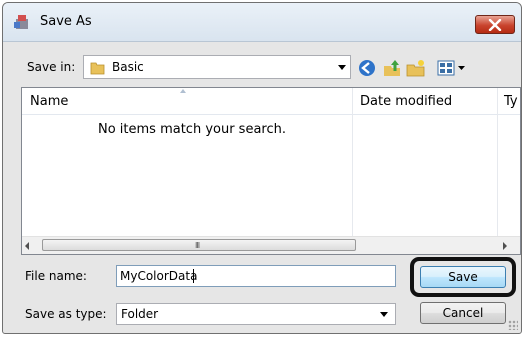  Describe the element at coordinates (416, 68) in the screenshot. I see `new-folder-icon` at that location.